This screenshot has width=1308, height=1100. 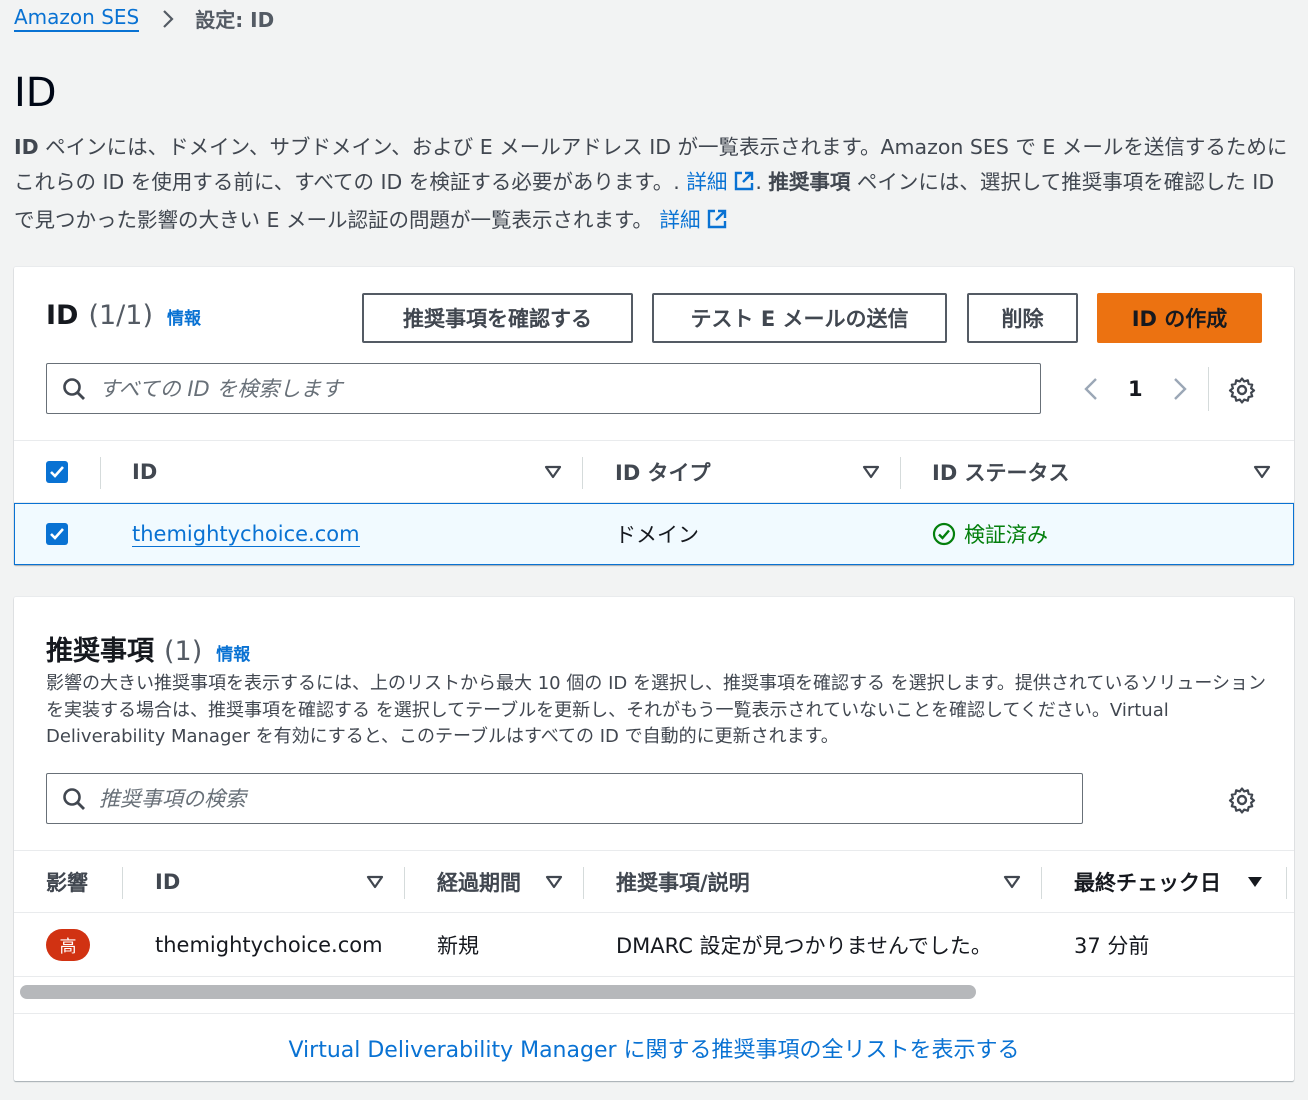 I want to click on column-header-age: 経過期間, so click(x=510, y=881).